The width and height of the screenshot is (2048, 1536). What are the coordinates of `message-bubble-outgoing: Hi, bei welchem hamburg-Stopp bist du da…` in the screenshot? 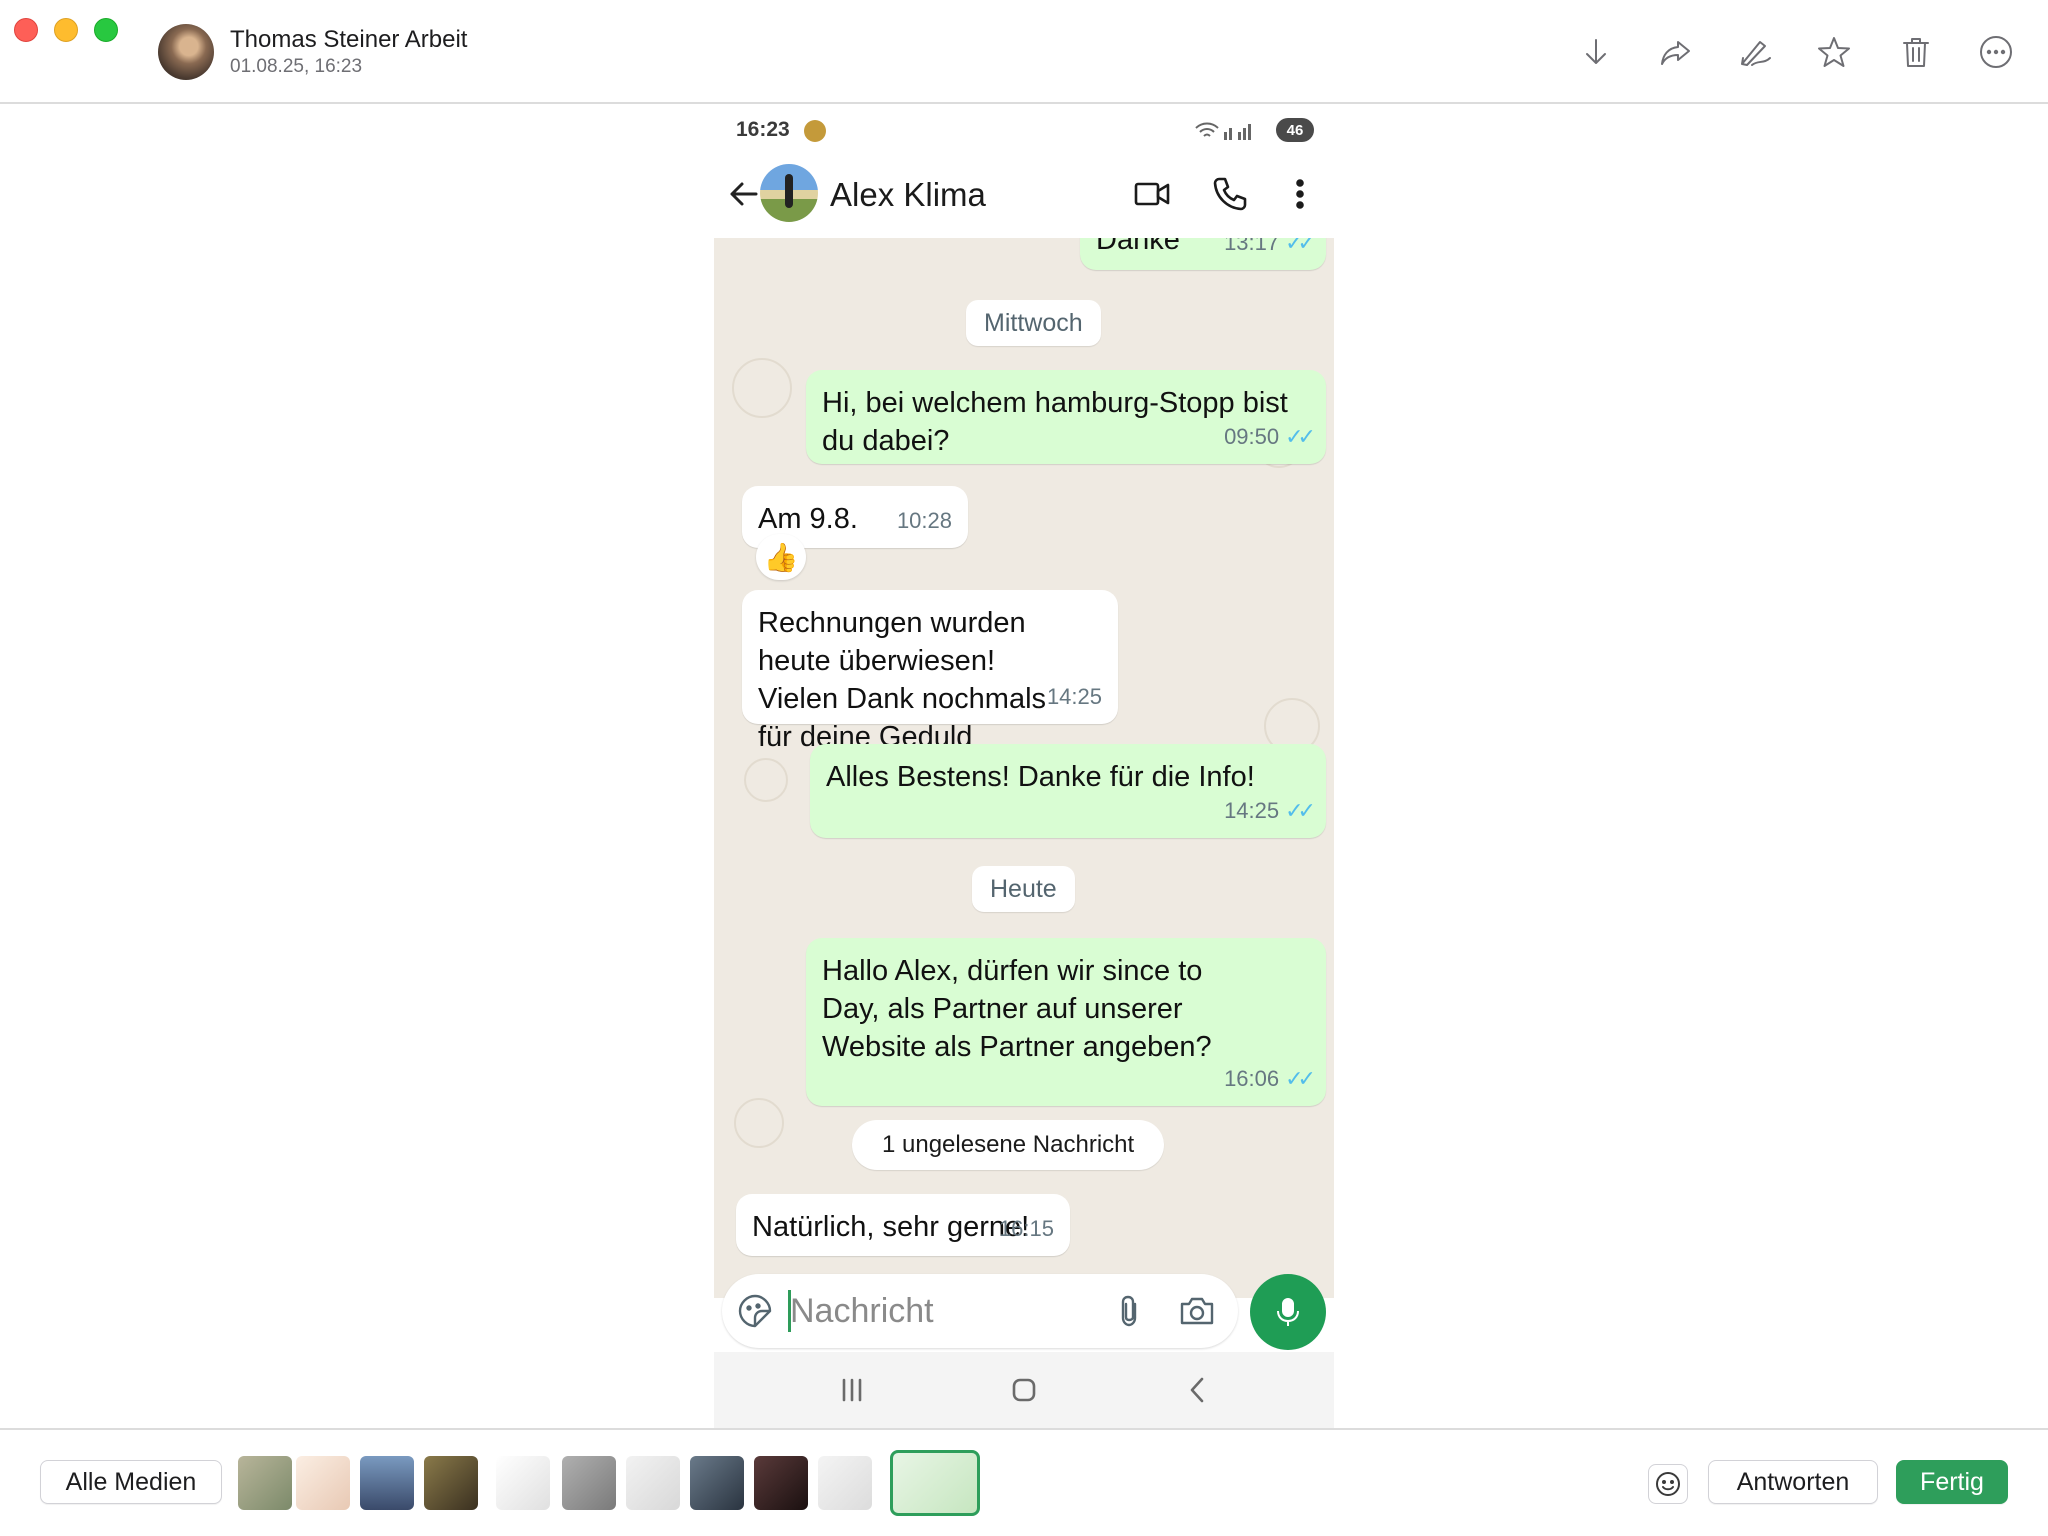 It's located at (1066, 417).